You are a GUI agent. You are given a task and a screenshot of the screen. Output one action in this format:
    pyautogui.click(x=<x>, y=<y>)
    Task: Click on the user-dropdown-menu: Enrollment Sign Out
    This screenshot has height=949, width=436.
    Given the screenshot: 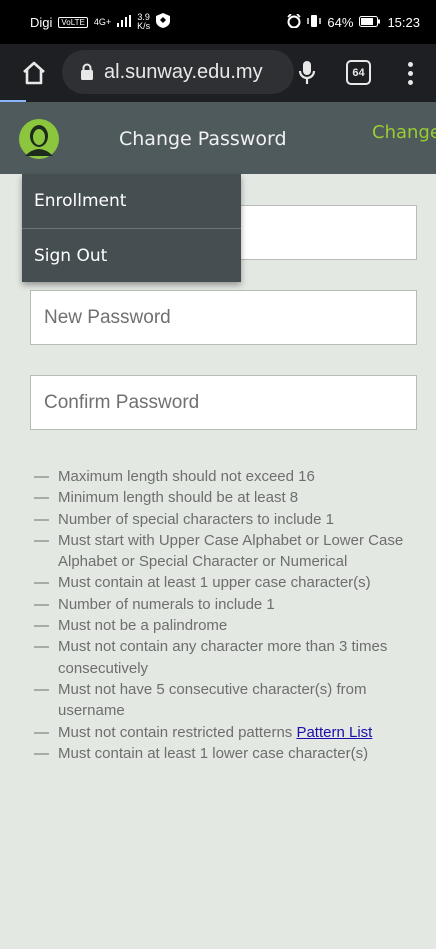 What is the action you would take?
    pyautogui.click(x=131, y=228)
    